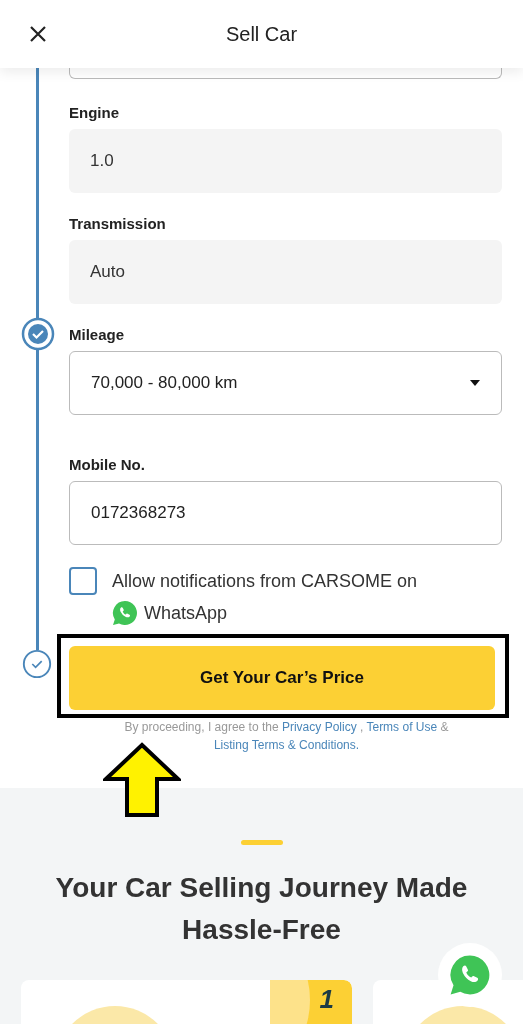  Describe the element at coordinates (94, 113) in the screenshot. I see `field-label: Engine` at that location.